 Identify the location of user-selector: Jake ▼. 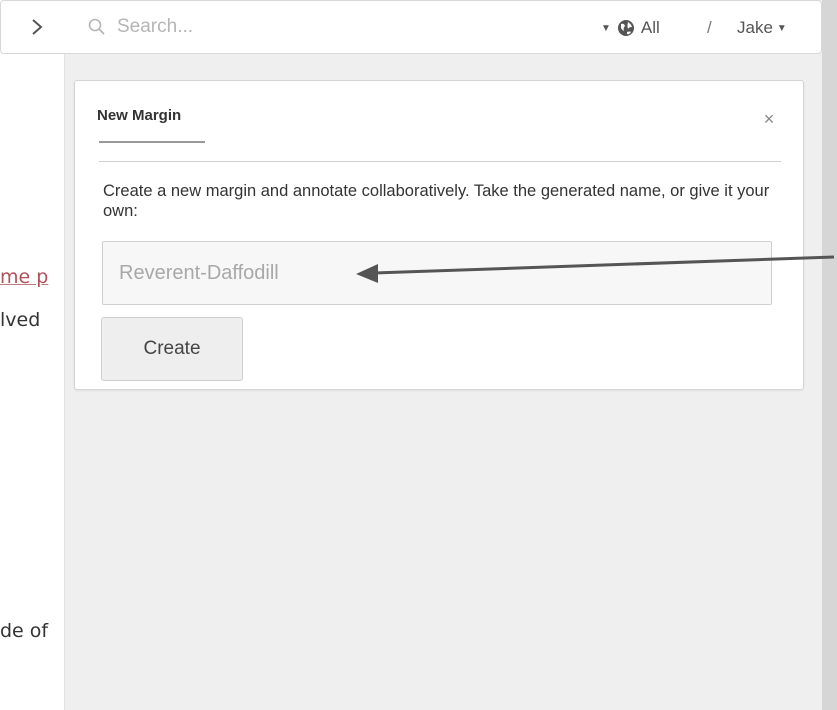
(762, 28).